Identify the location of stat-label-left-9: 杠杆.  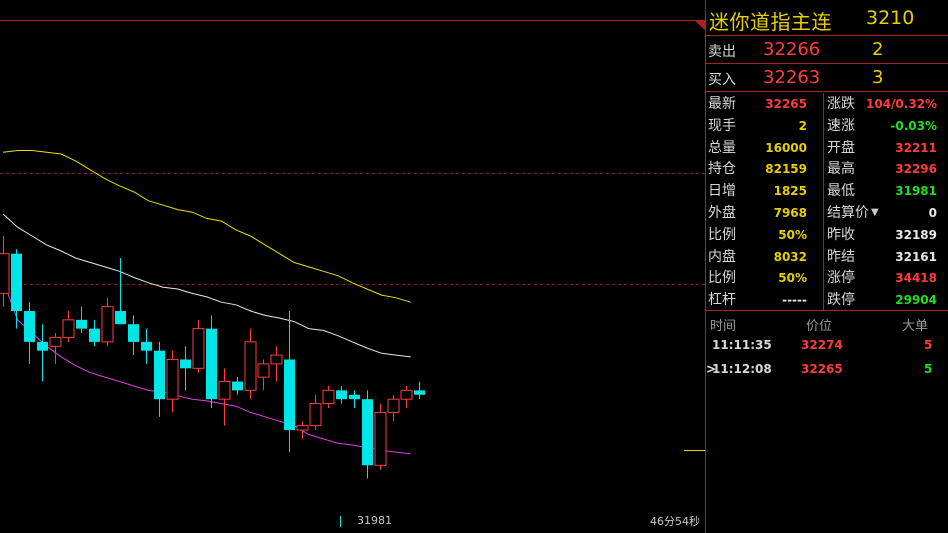
(722, 300).